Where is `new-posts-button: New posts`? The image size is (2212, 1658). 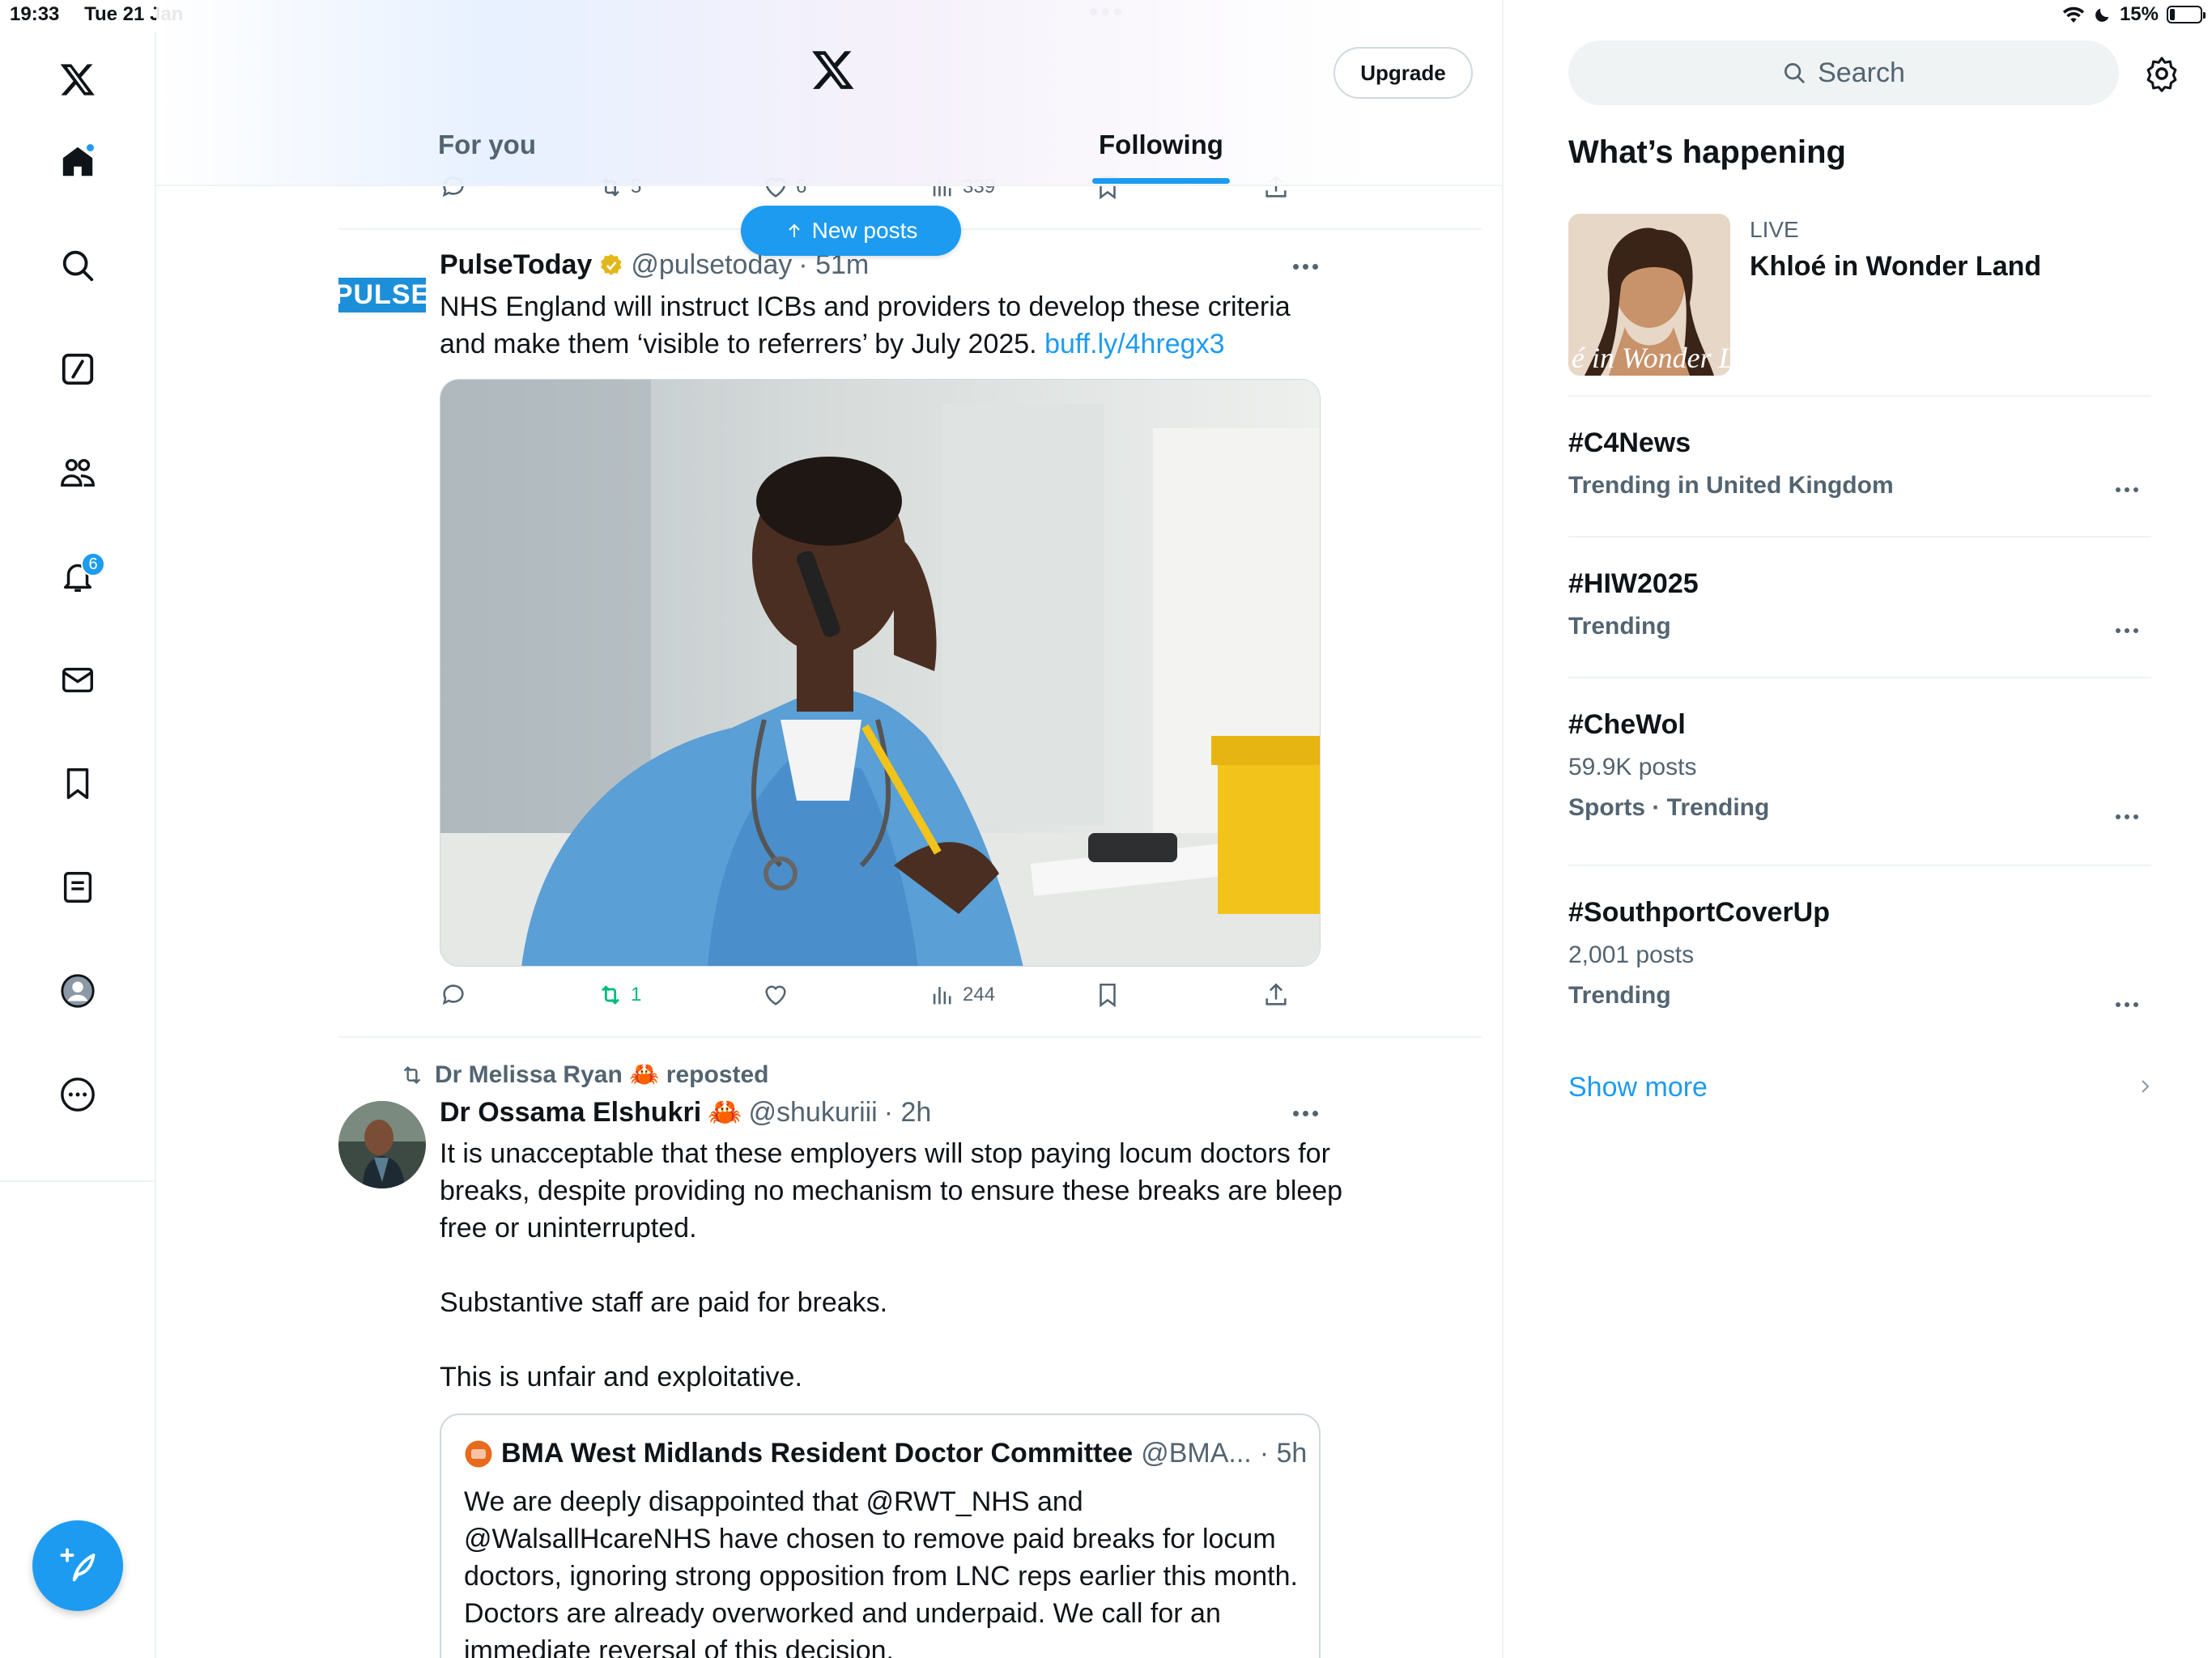 new-posts-button: New posts is located at coordinates (851, 231).